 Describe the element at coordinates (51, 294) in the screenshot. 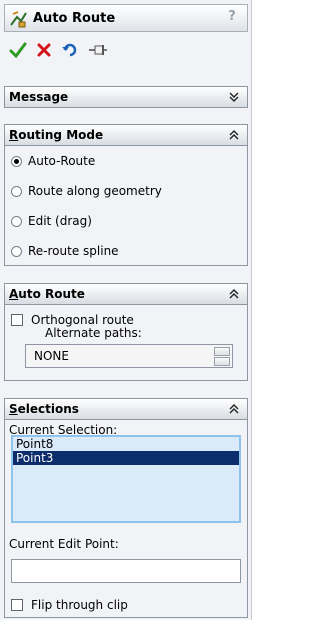

I see `auto-route-title: uto Route` at that location.